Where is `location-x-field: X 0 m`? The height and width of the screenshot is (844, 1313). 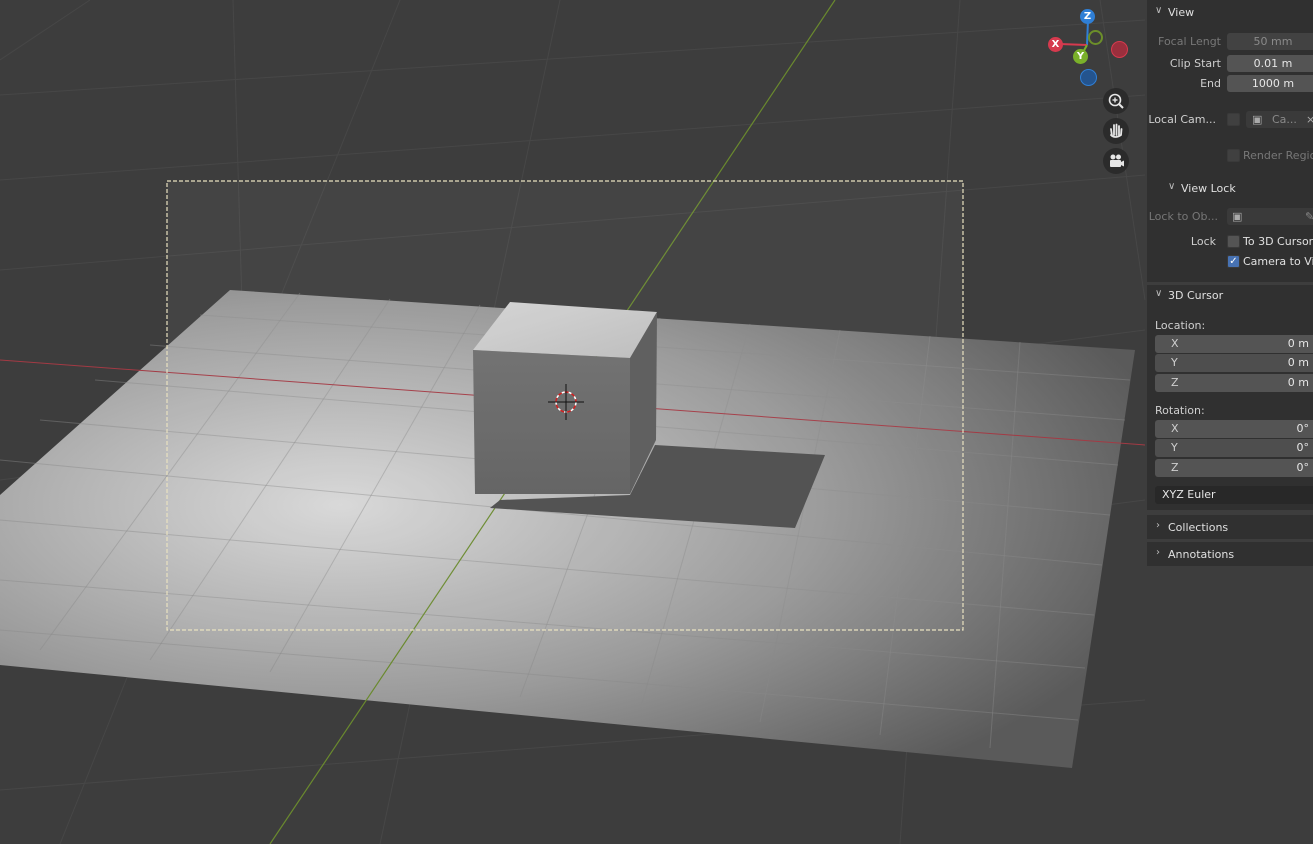 location-x-field: X 0 m is located at coordinates (1234, 344).